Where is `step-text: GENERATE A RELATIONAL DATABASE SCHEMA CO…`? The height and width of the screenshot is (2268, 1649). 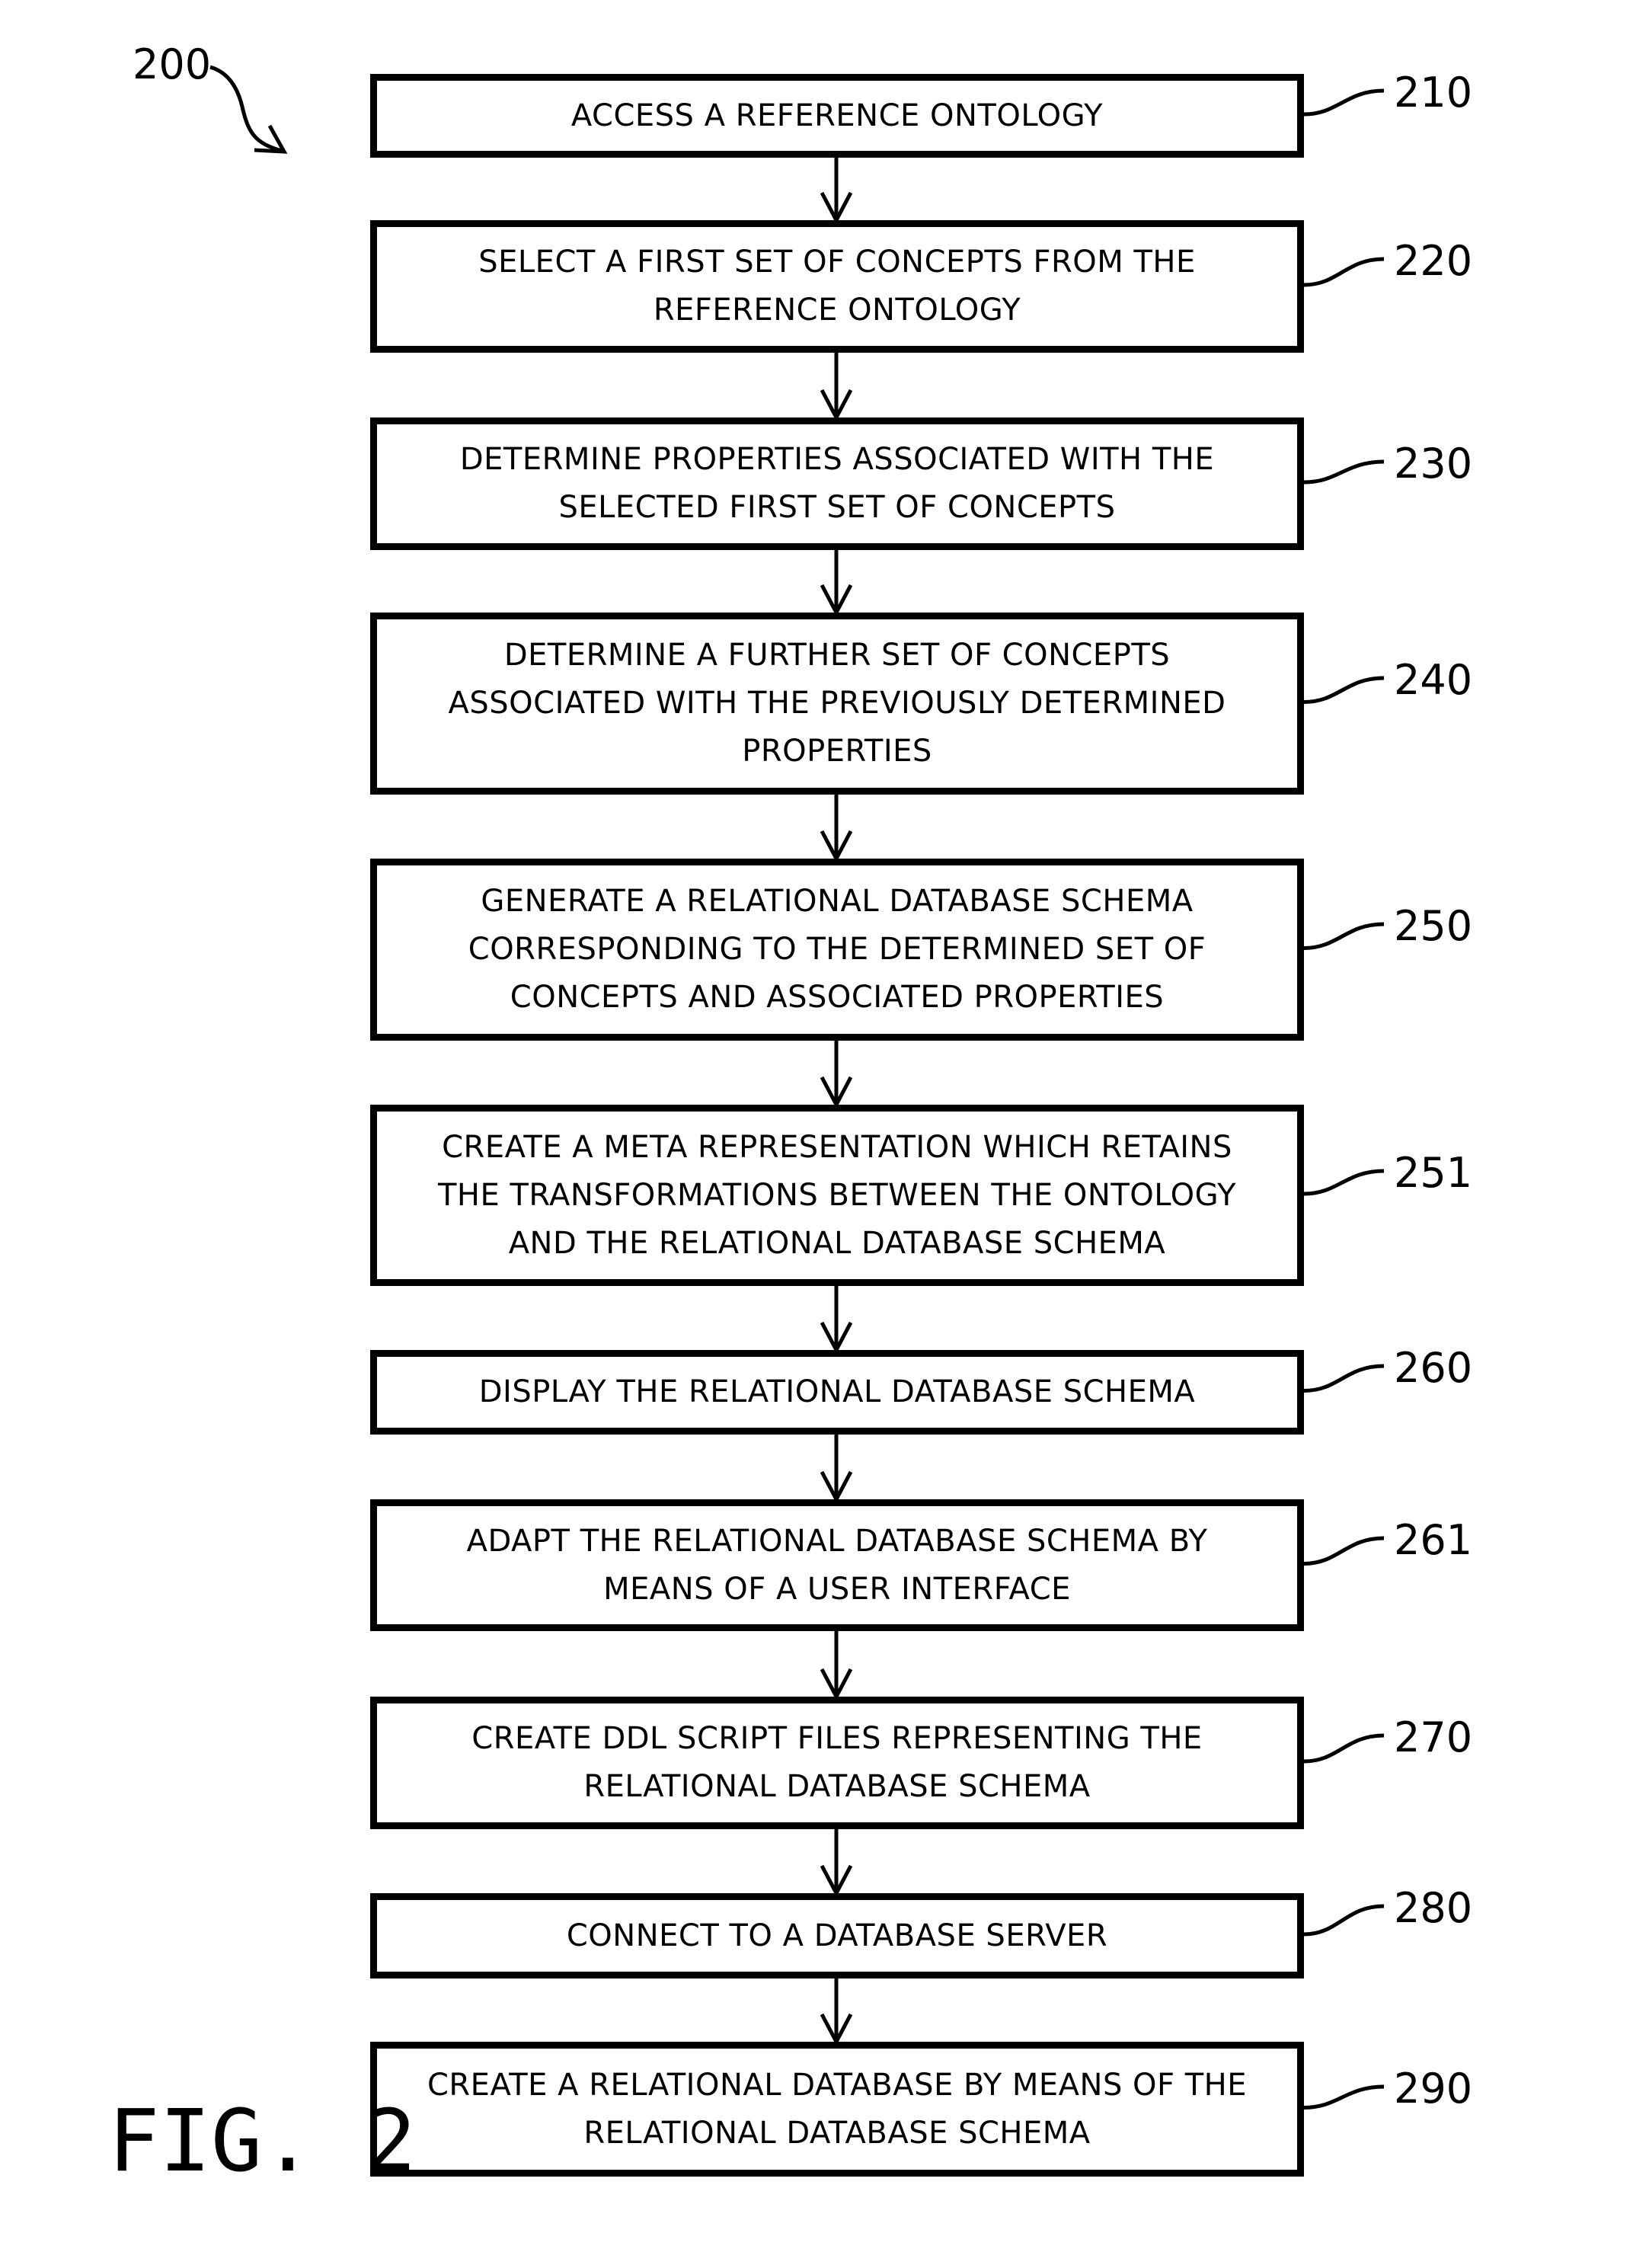
step-text: GENERATE A RELATIONAL DATABASE SCHEMA CO… is located at coordinates (837, 949).